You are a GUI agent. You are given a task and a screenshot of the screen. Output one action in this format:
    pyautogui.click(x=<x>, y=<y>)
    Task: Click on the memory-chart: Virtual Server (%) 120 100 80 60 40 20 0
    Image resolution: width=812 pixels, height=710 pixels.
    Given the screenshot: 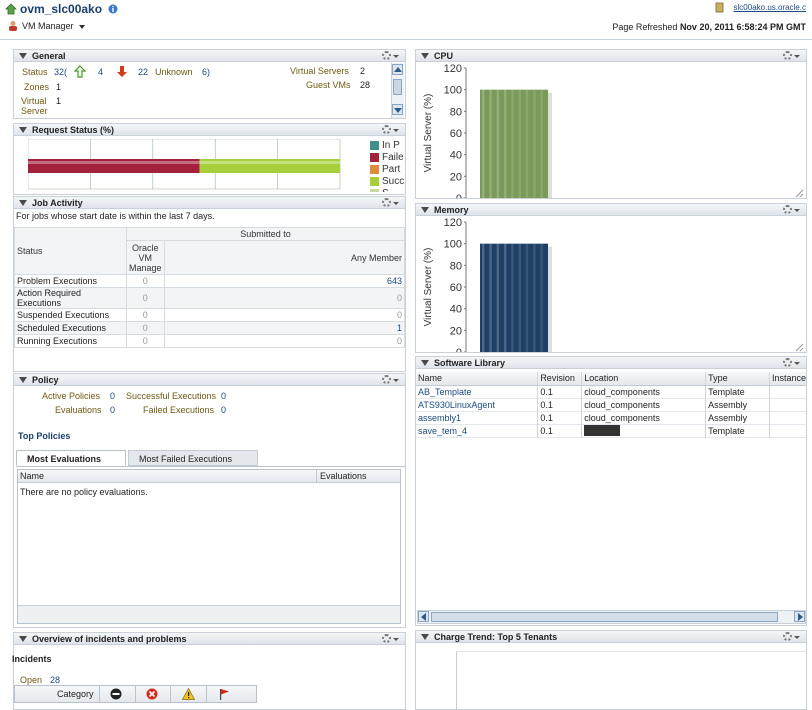 What is the action you would take?
    pyautogui.click(x=613, y=284)
    